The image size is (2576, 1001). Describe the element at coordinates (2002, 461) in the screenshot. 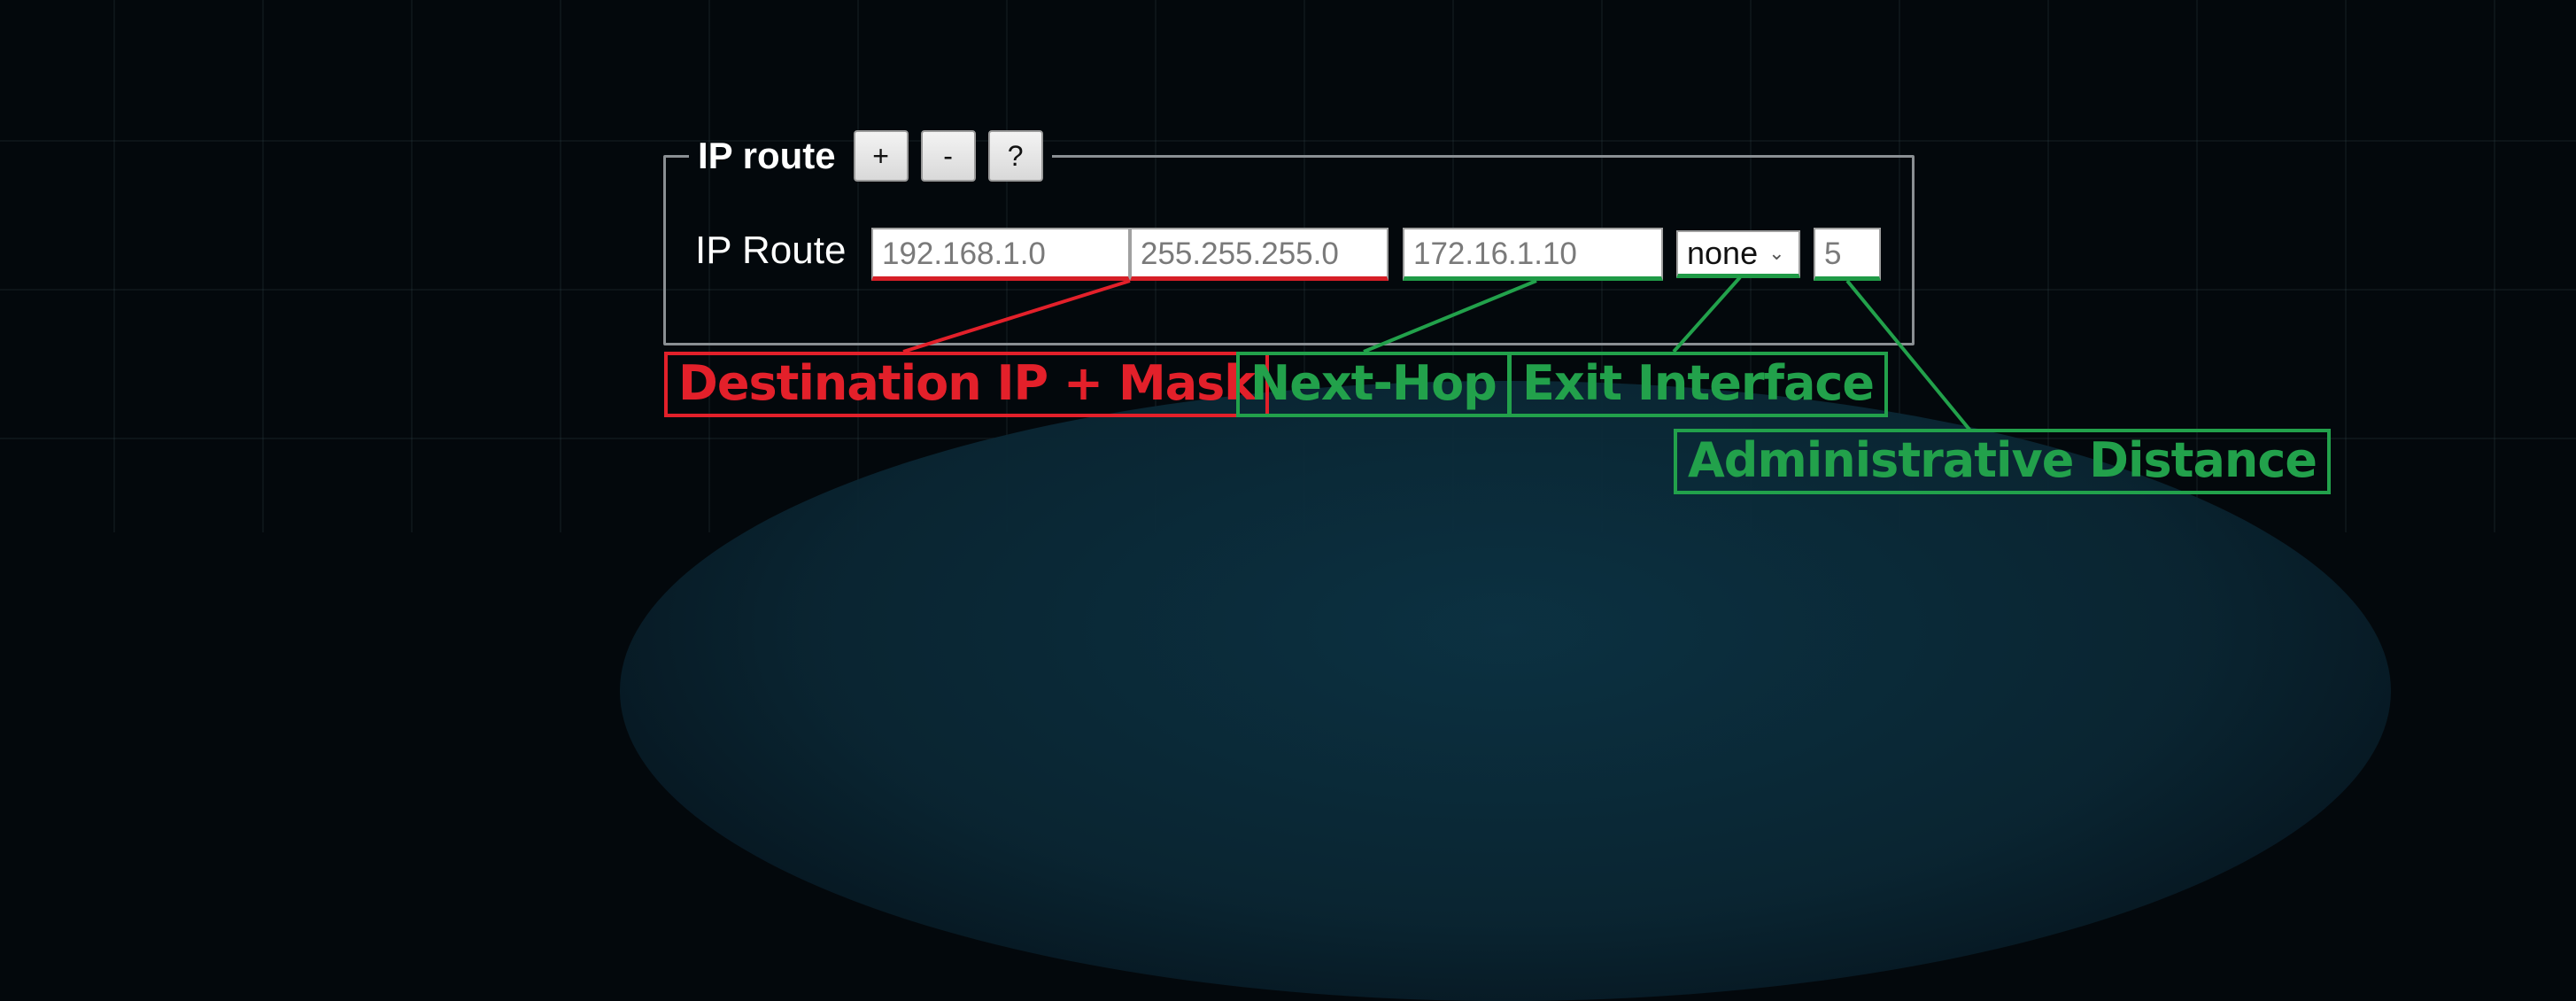

I see `admin-distance-callout: Administrative Distance` at that location.